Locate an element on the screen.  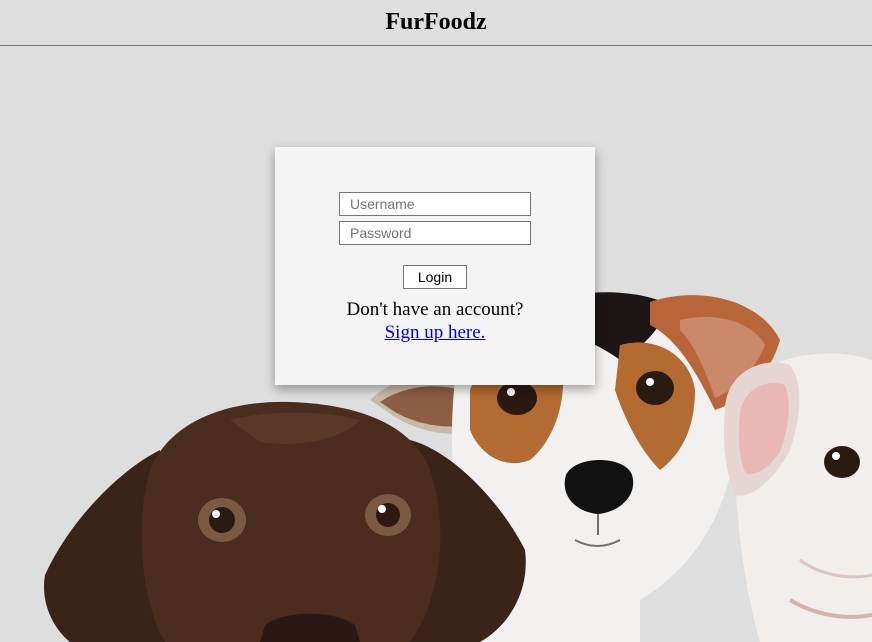
site-header: FurFoodz is located at coordinates (436, 23).